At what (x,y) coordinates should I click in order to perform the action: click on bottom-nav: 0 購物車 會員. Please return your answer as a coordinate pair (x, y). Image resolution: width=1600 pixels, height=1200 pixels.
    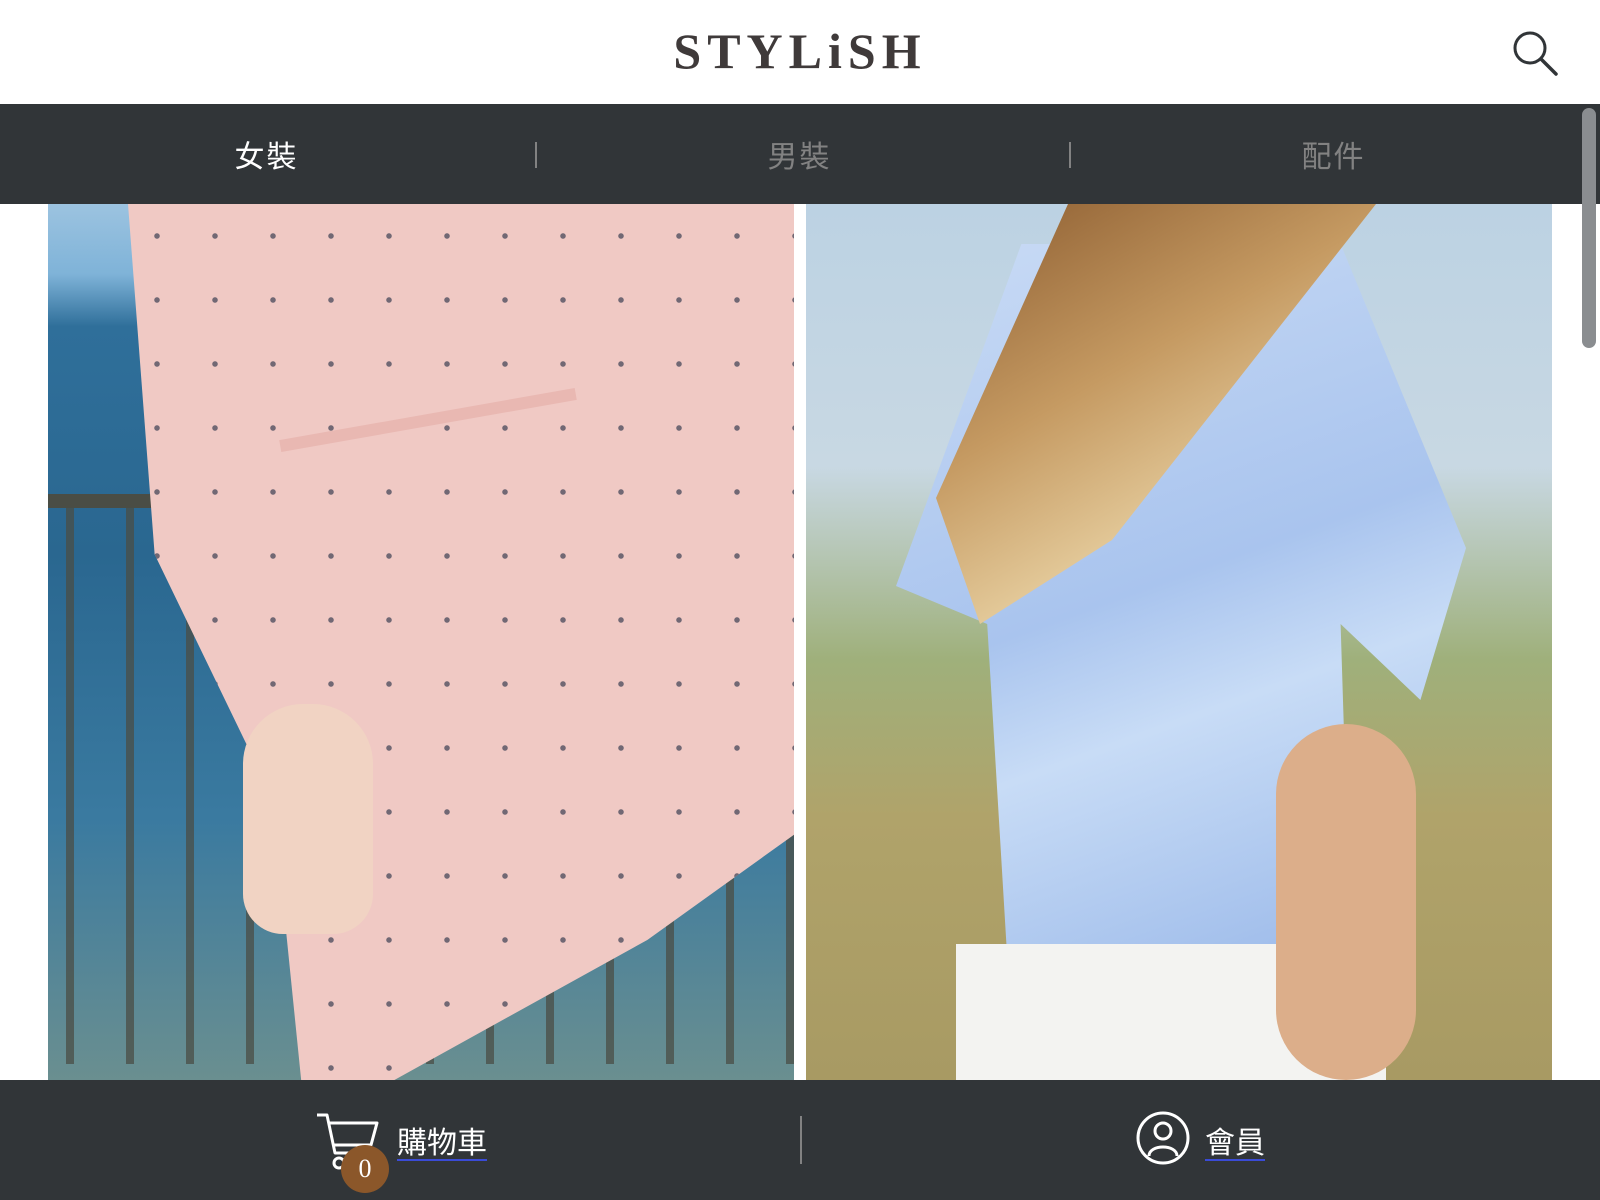
    Looking at the image, I should click on (800, 1140).